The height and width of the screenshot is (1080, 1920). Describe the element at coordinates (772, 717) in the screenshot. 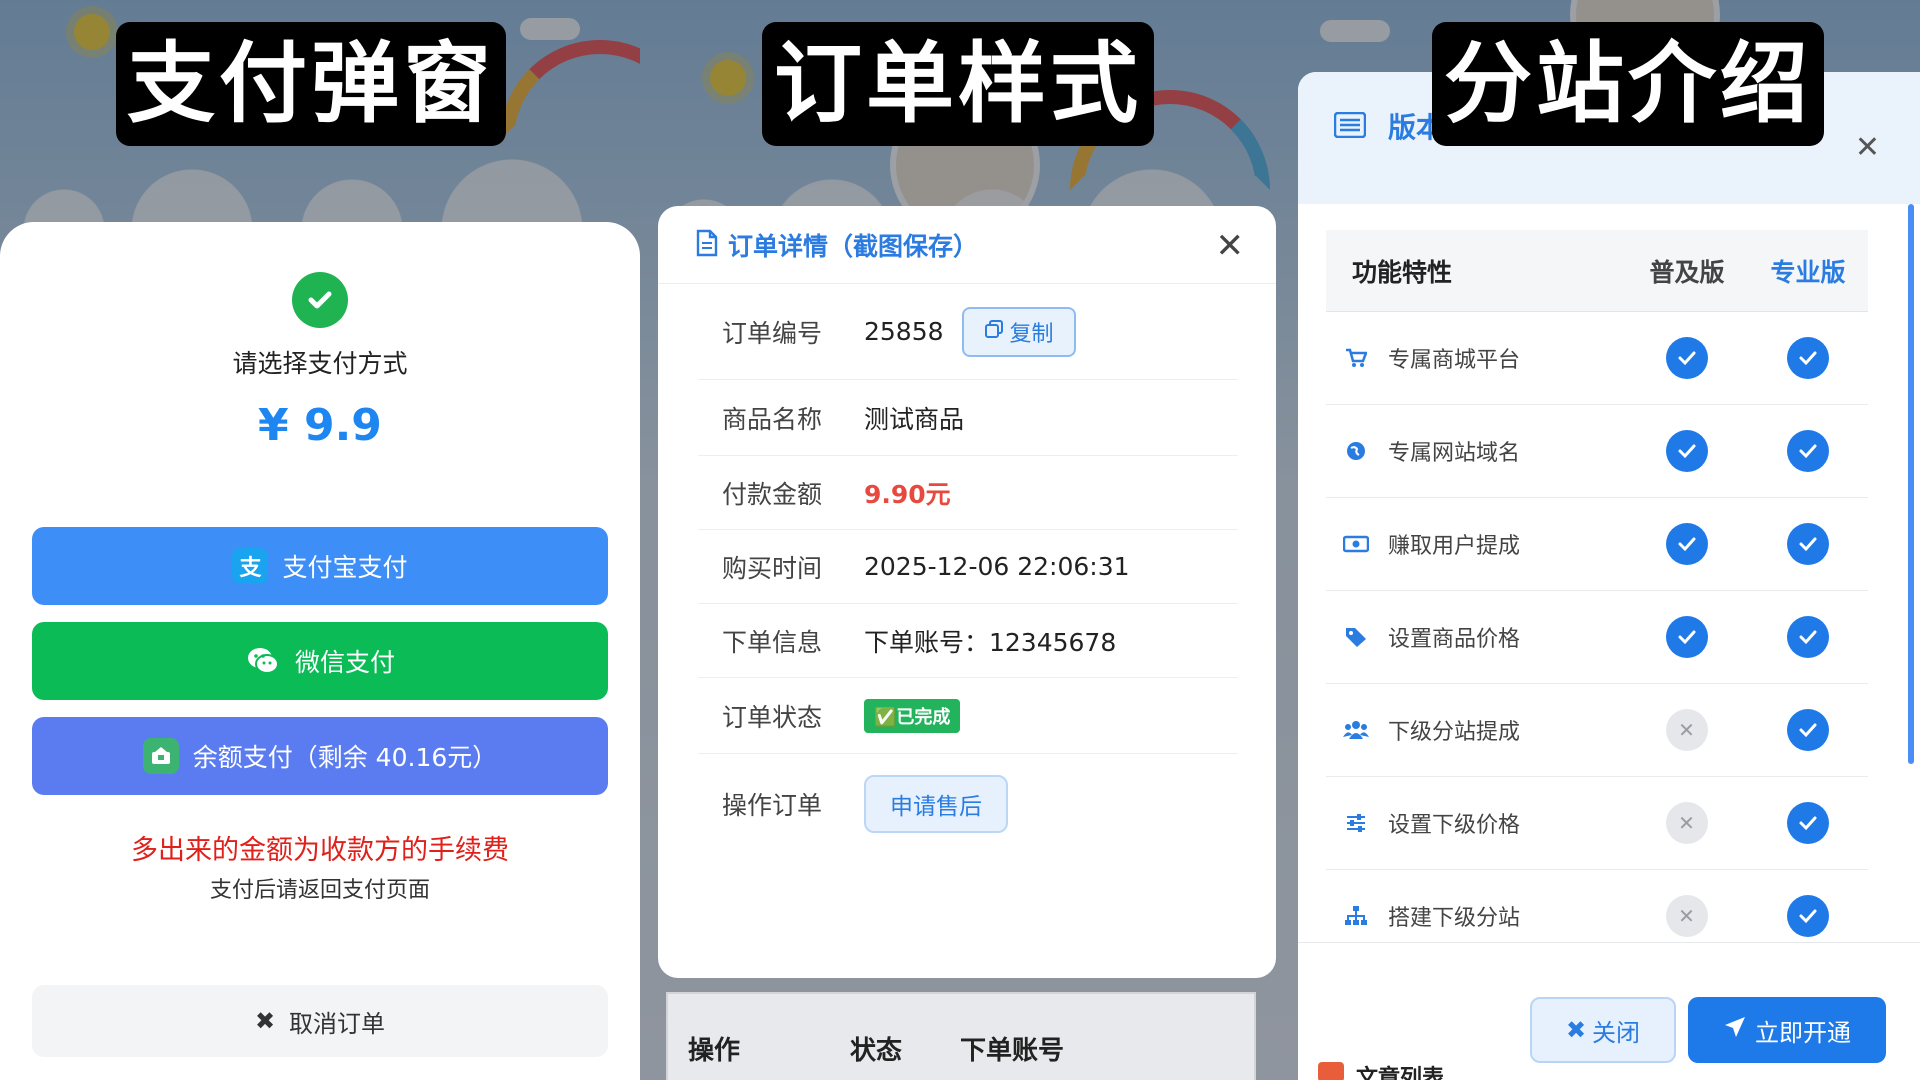

I see `order-row-label: 订单状态` at that location.